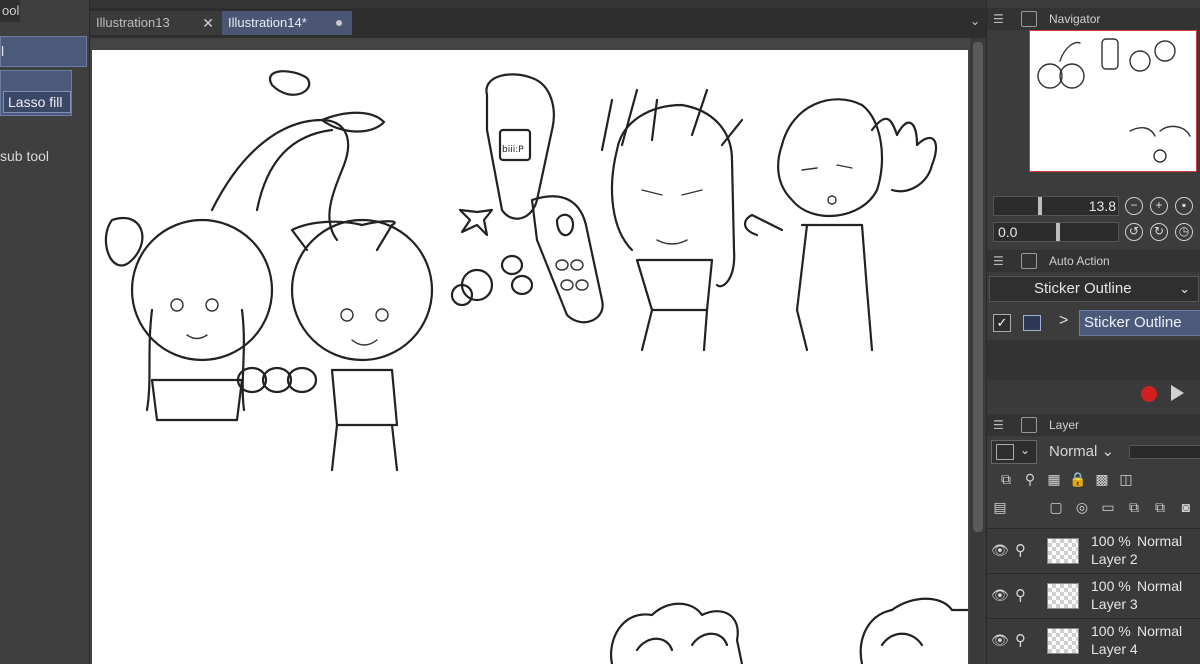 This screenshot has width=1200, height=664. Describe the element at coordinates (1002, 323) in the screenshot. I see `auto-action-checkbox: ✓` at that location.